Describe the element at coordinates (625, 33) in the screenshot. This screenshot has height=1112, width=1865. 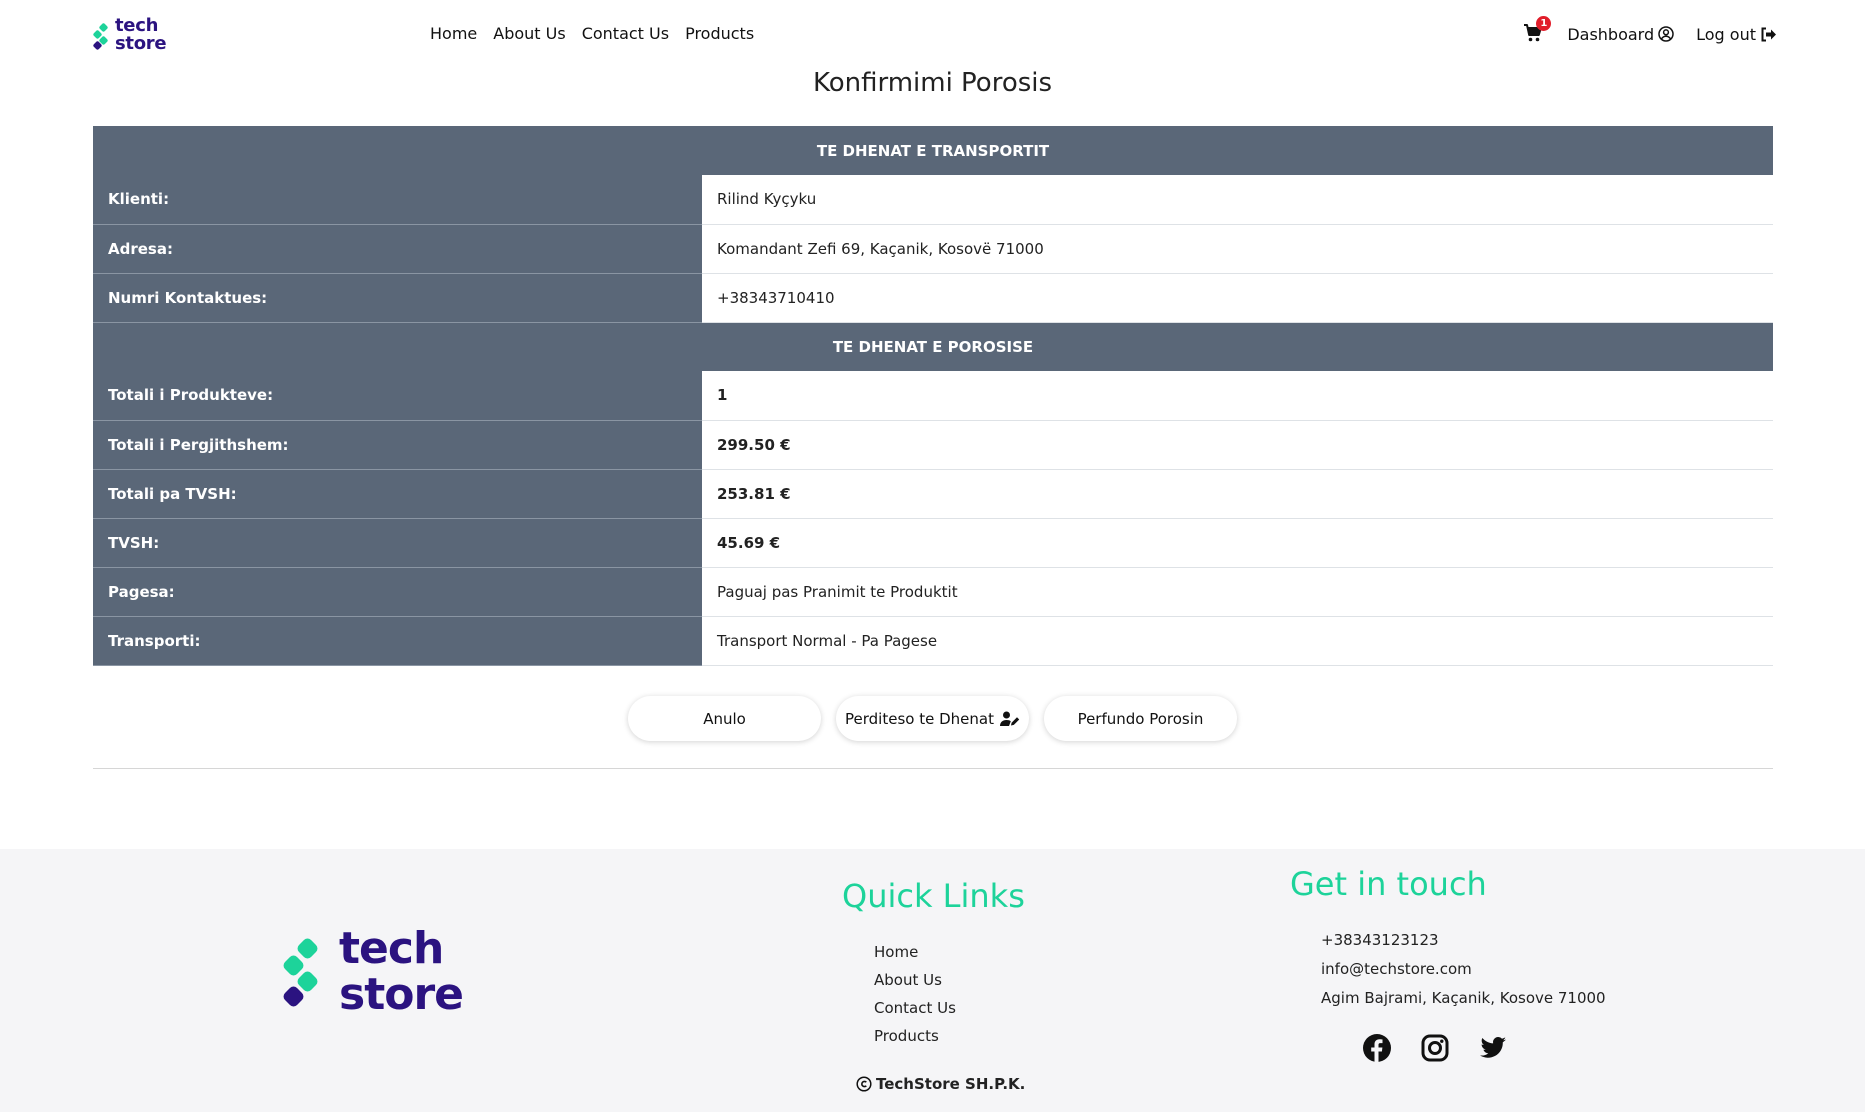
I see `nav-link-contact: Contact Us` at that location.